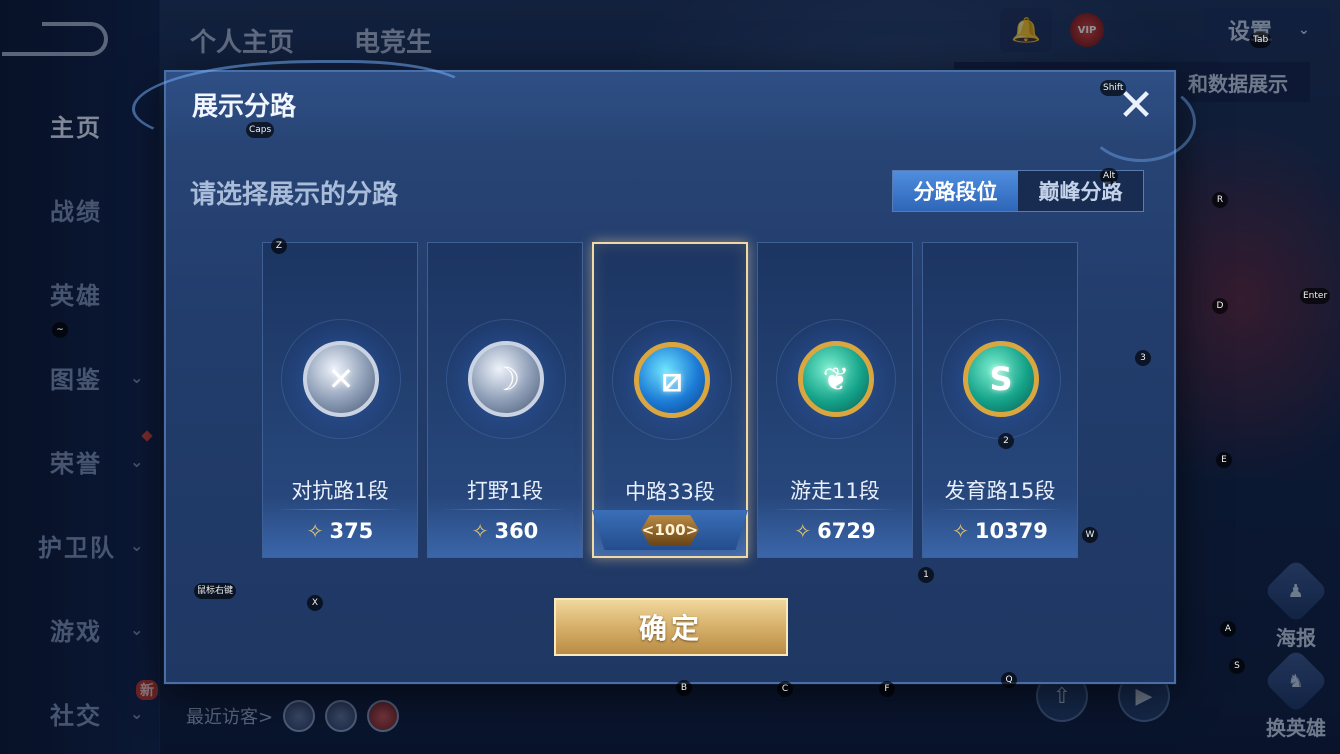 The image size is (1340, 754). I want to click on bow-icon: S, so click(1001, 379).